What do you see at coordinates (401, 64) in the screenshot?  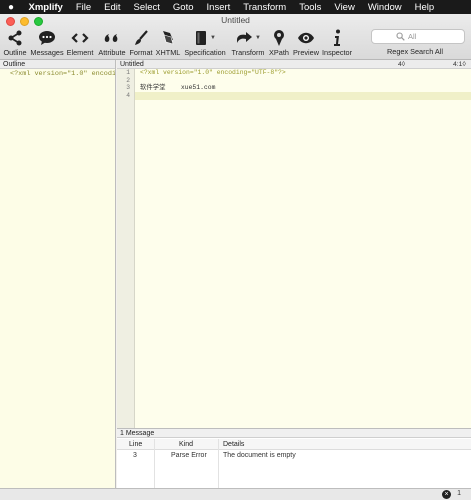 I see `element-navigator-popup: 4◊` at bounding box center [401, 64].